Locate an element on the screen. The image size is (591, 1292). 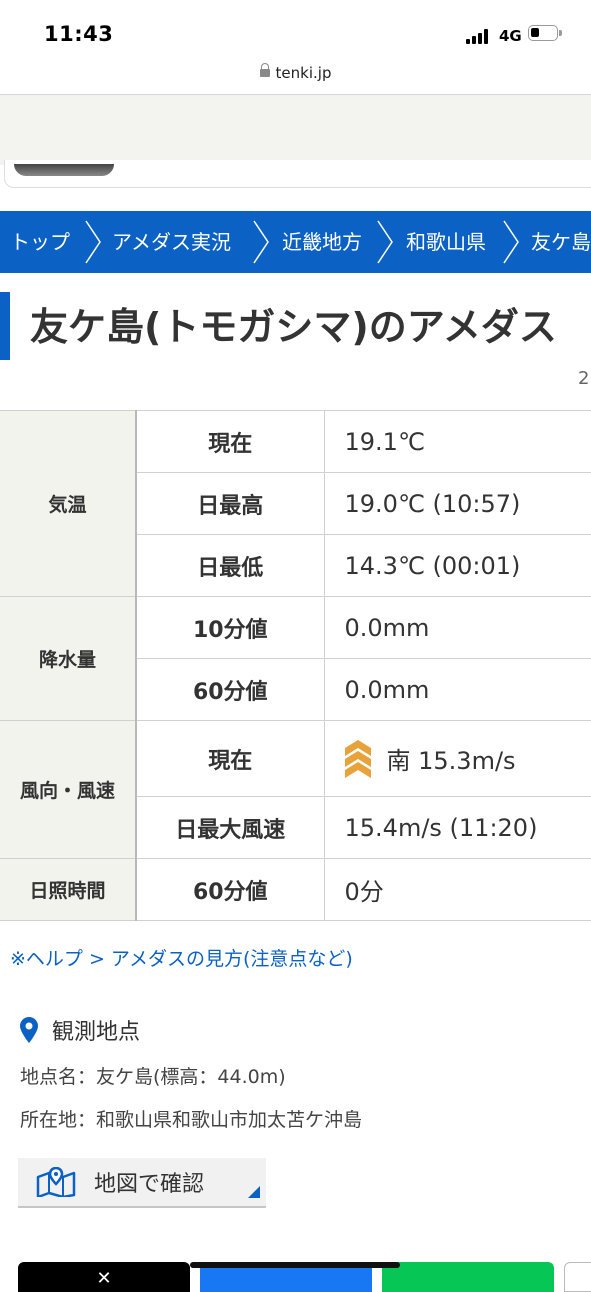
table-row: 降水量 10分値 0.0mm is located at coordinates (295, 658).